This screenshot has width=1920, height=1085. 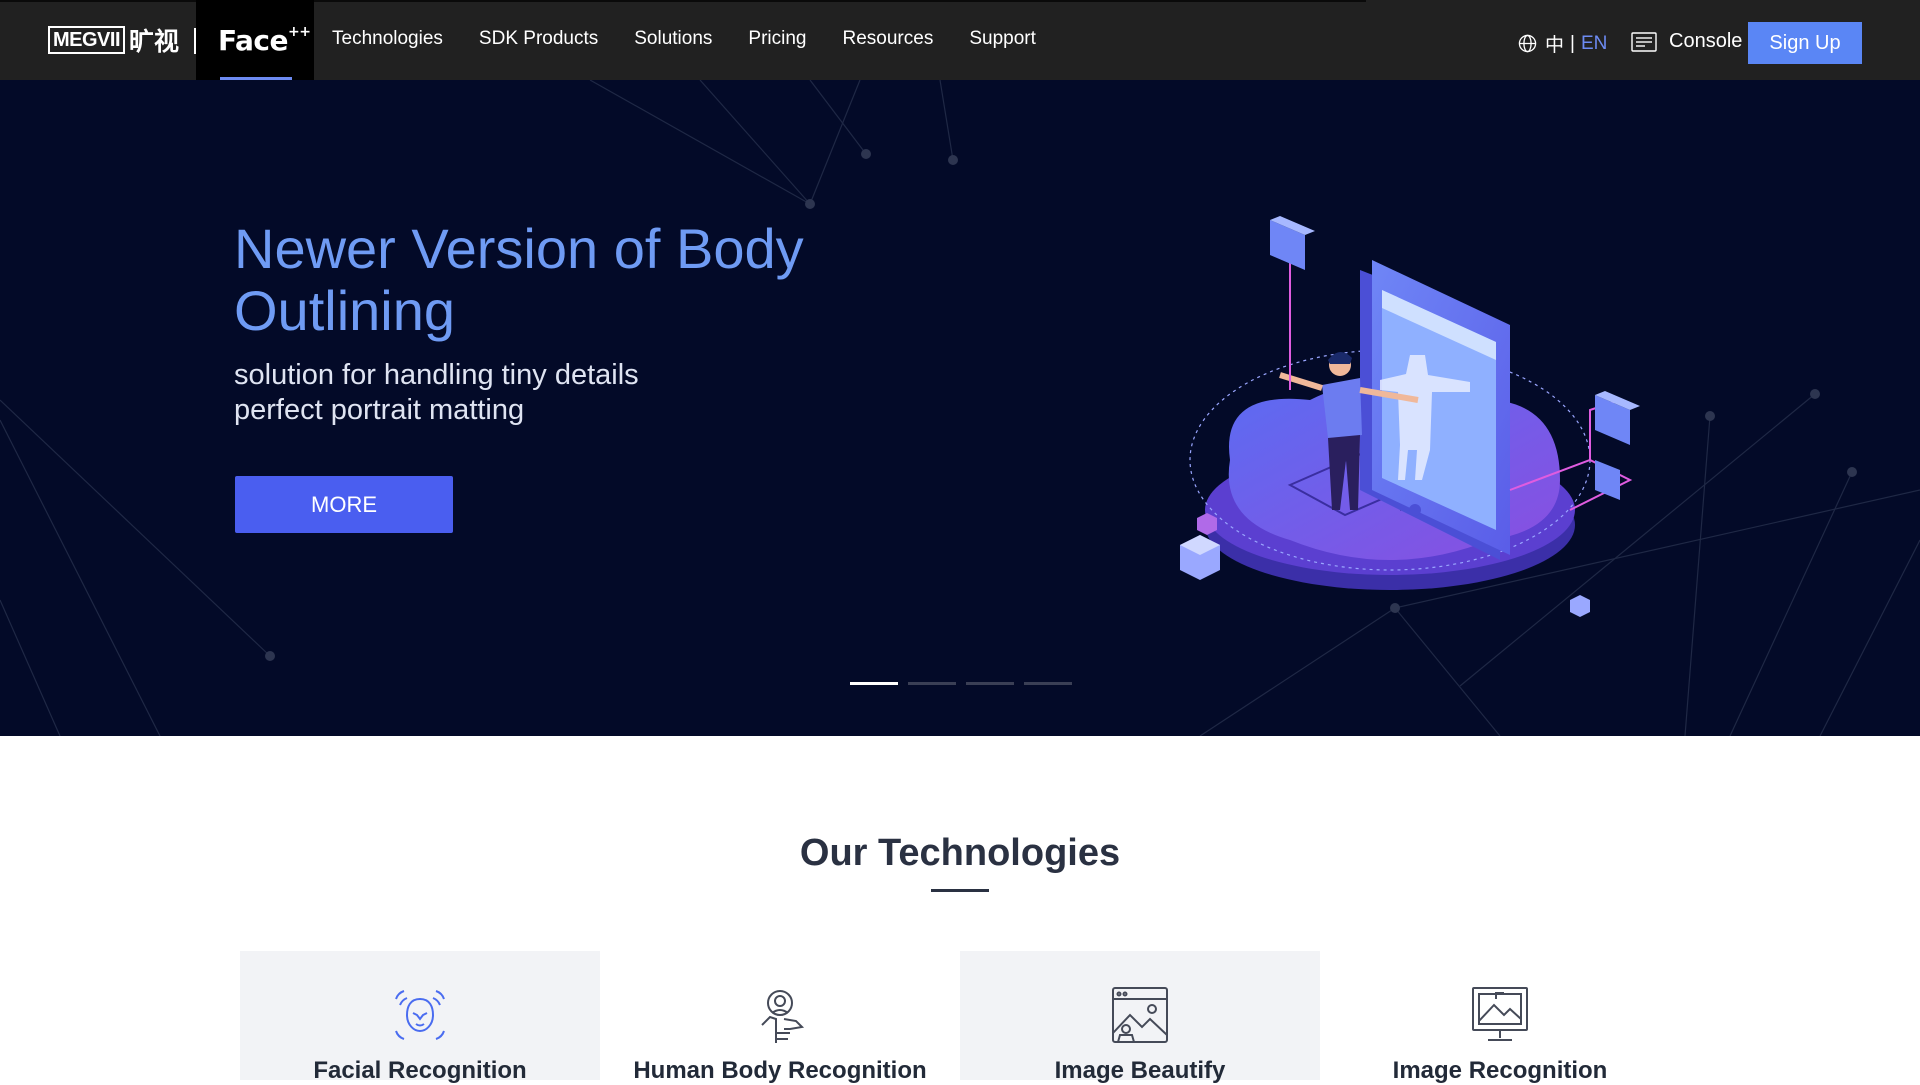 I want to click on hero-subtitle-line-1: solution for handling tiny details, so click(x=436, y=375).